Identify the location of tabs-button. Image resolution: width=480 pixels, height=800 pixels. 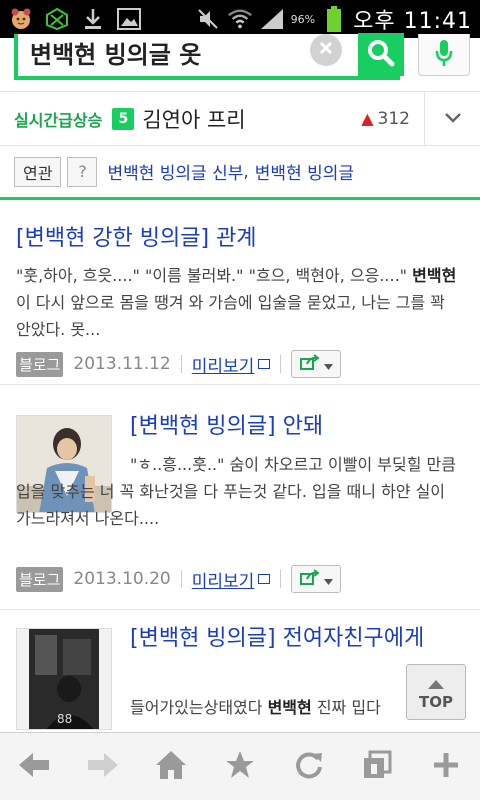
(377, 767).